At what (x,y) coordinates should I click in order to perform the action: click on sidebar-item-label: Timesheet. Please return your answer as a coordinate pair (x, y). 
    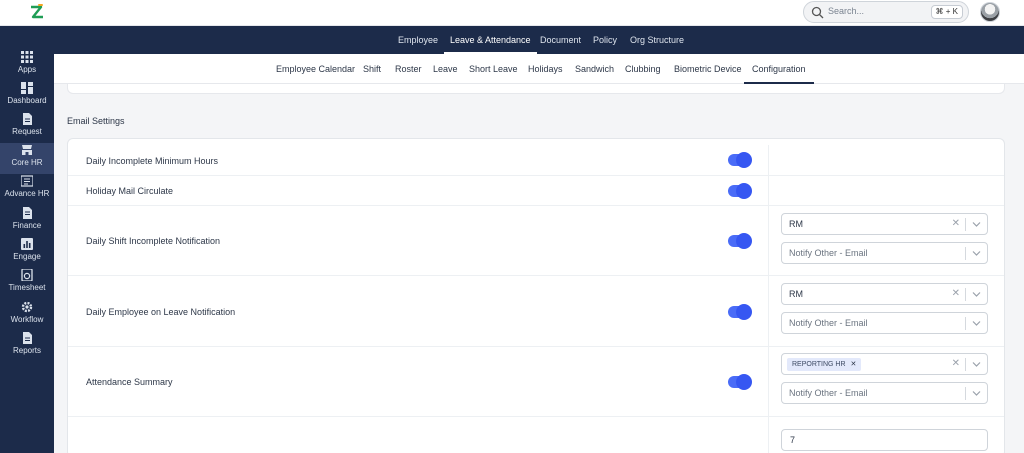
    Looking at the image, I should click on (27, 287).